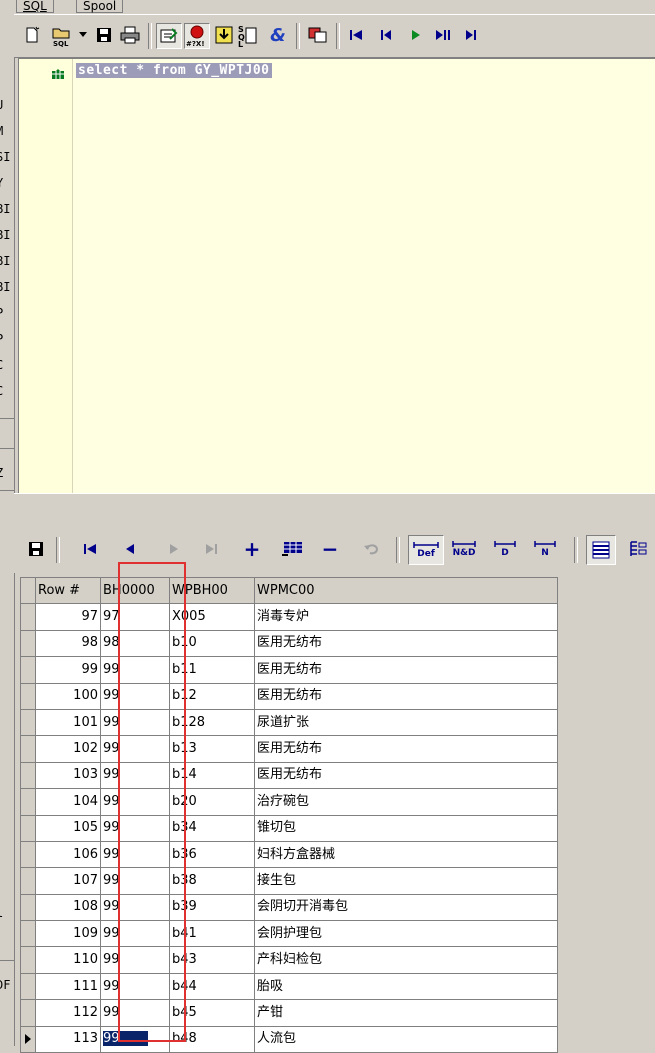 The width and height of the screenshot is (655, 1053). What do you see at coordinates (36, 549) in the screenshot?
I see `save-icon` at bounding box center [36, 549].